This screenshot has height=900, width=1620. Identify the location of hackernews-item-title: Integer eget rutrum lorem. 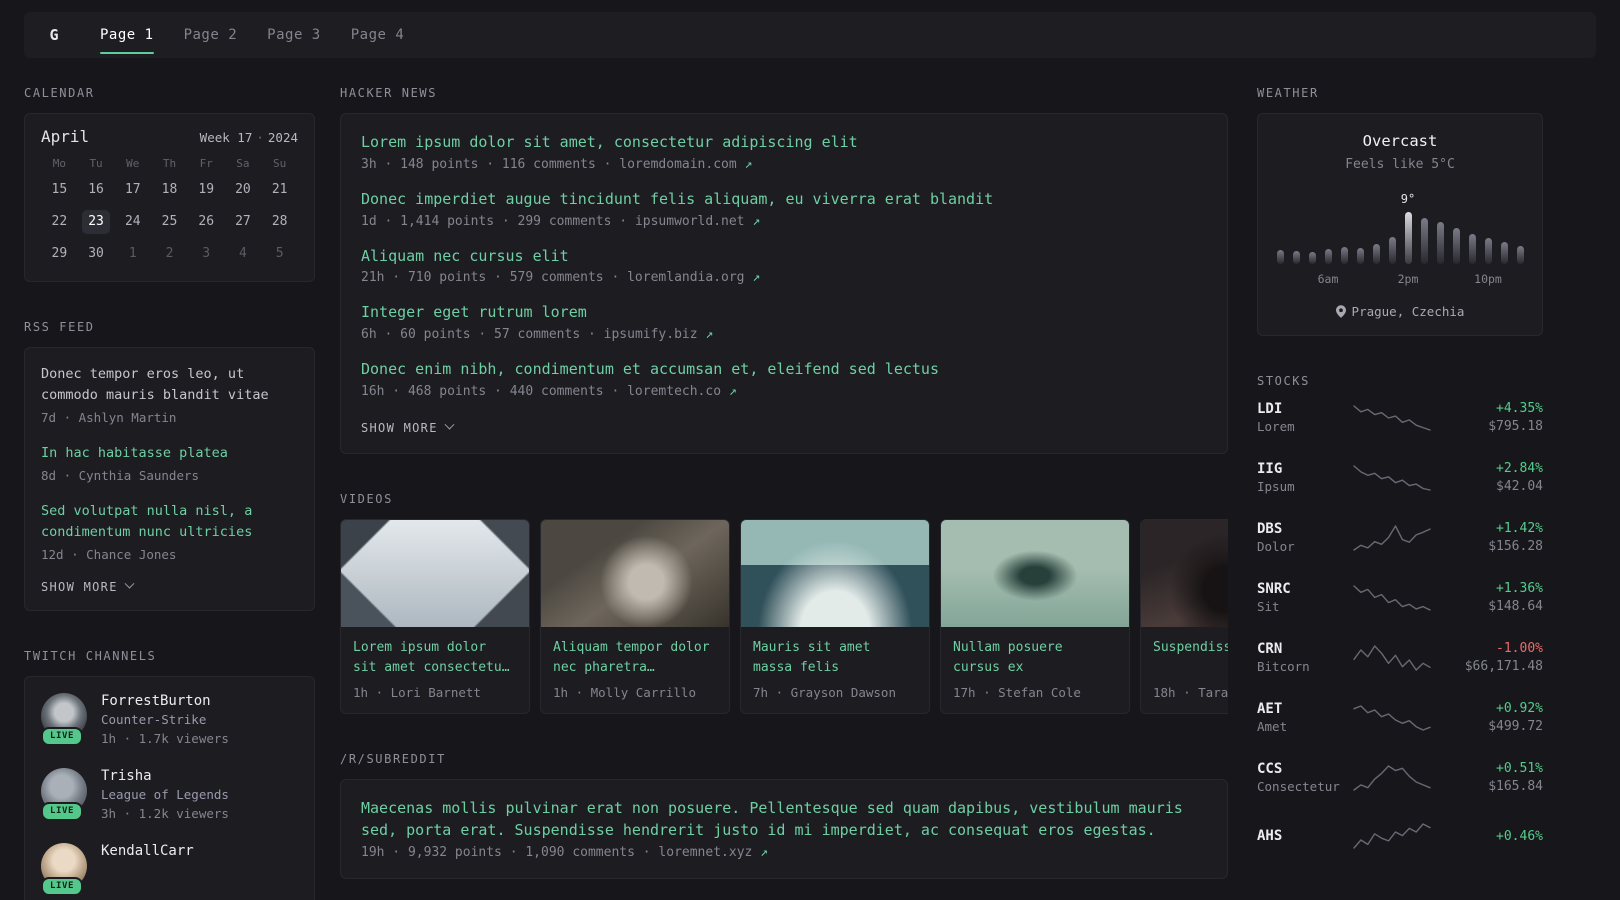
(784, 313).